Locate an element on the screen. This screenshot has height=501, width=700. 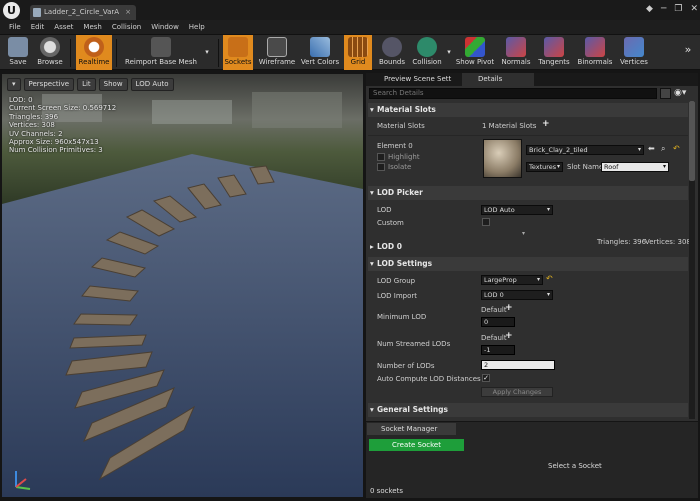
binormals-button: Binormals is located at coordinates (595, 52).